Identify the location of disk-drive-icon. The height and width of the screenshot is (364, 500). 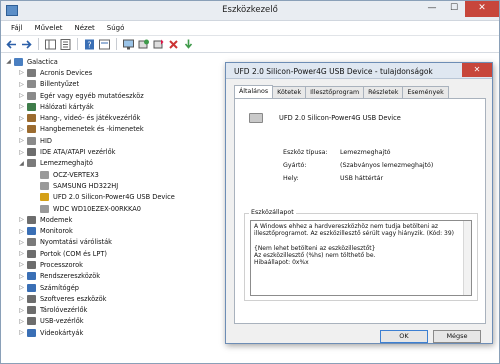
(256, 118).